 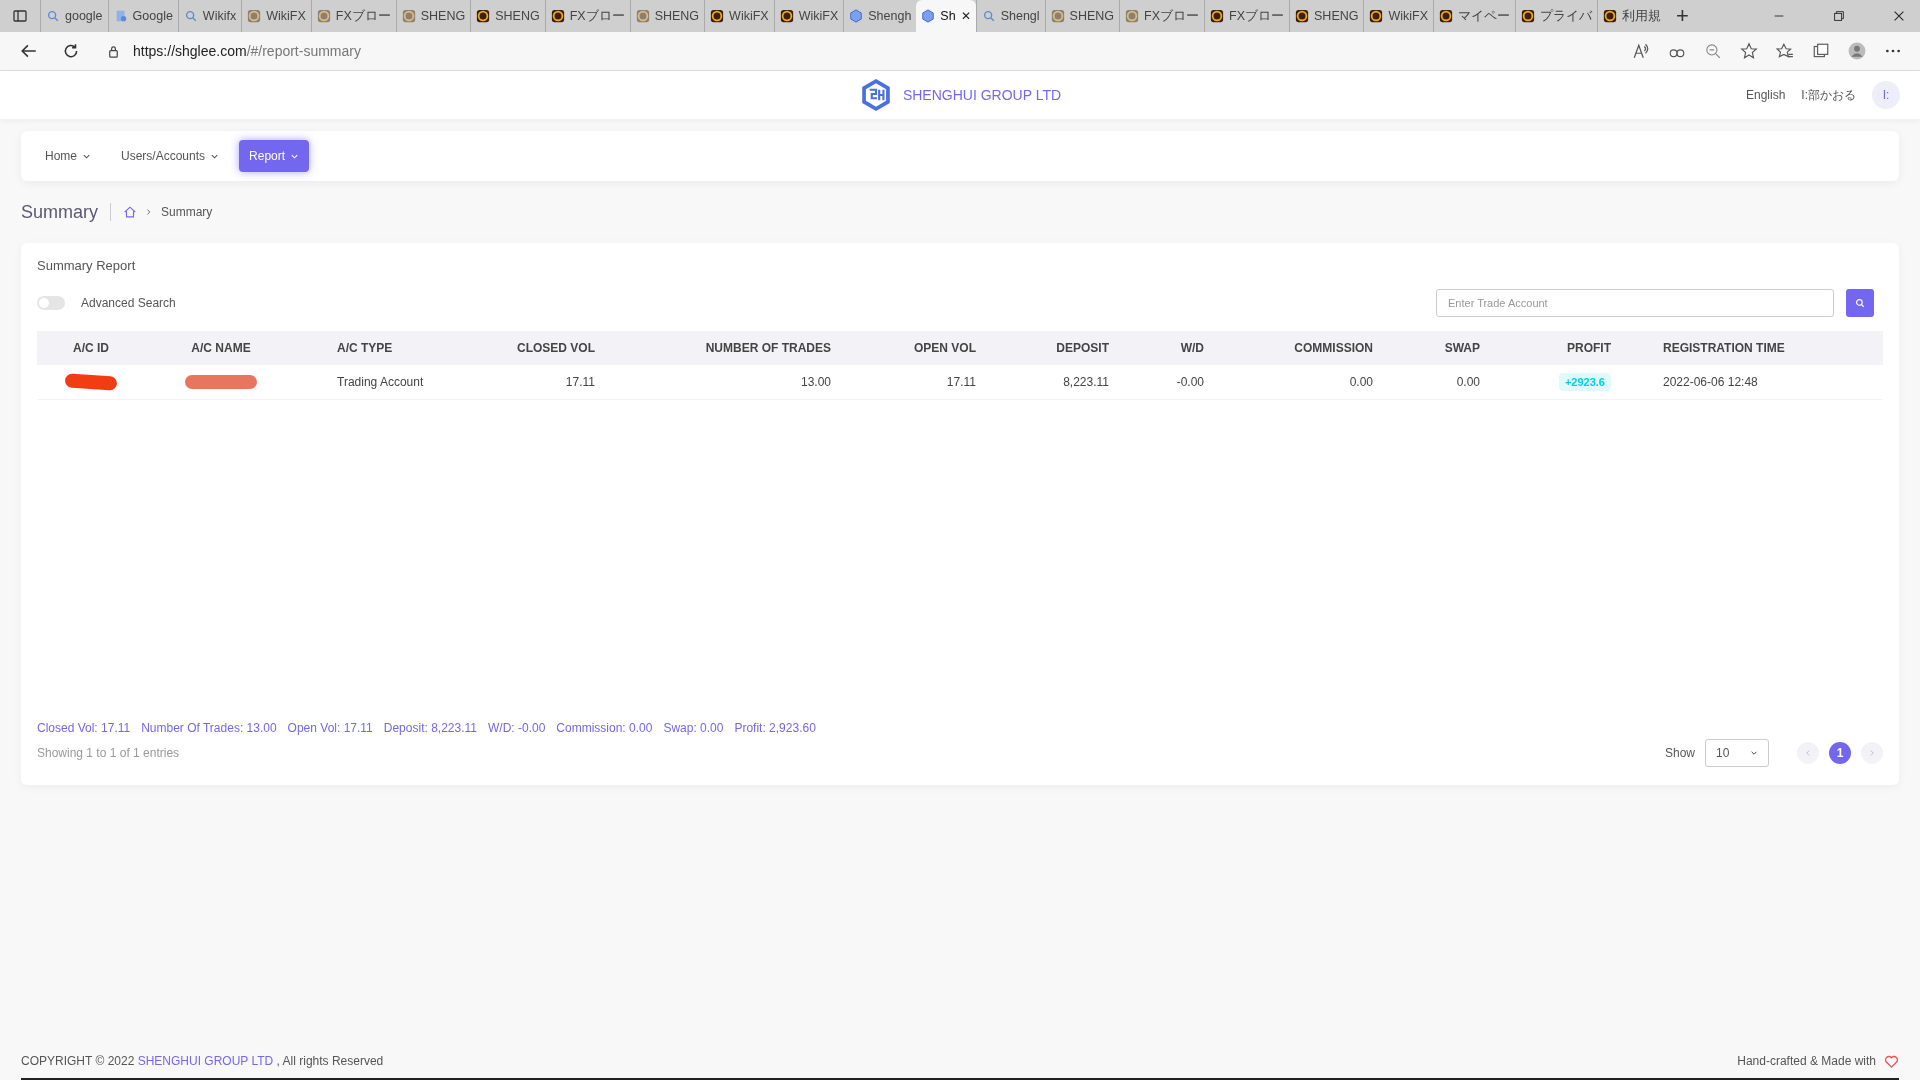 What do you see at coordinates (982, 95) in the screenshot?
I see `brand-name: SHENGHUI GROUP LTD` at bounding box center [982, 95].